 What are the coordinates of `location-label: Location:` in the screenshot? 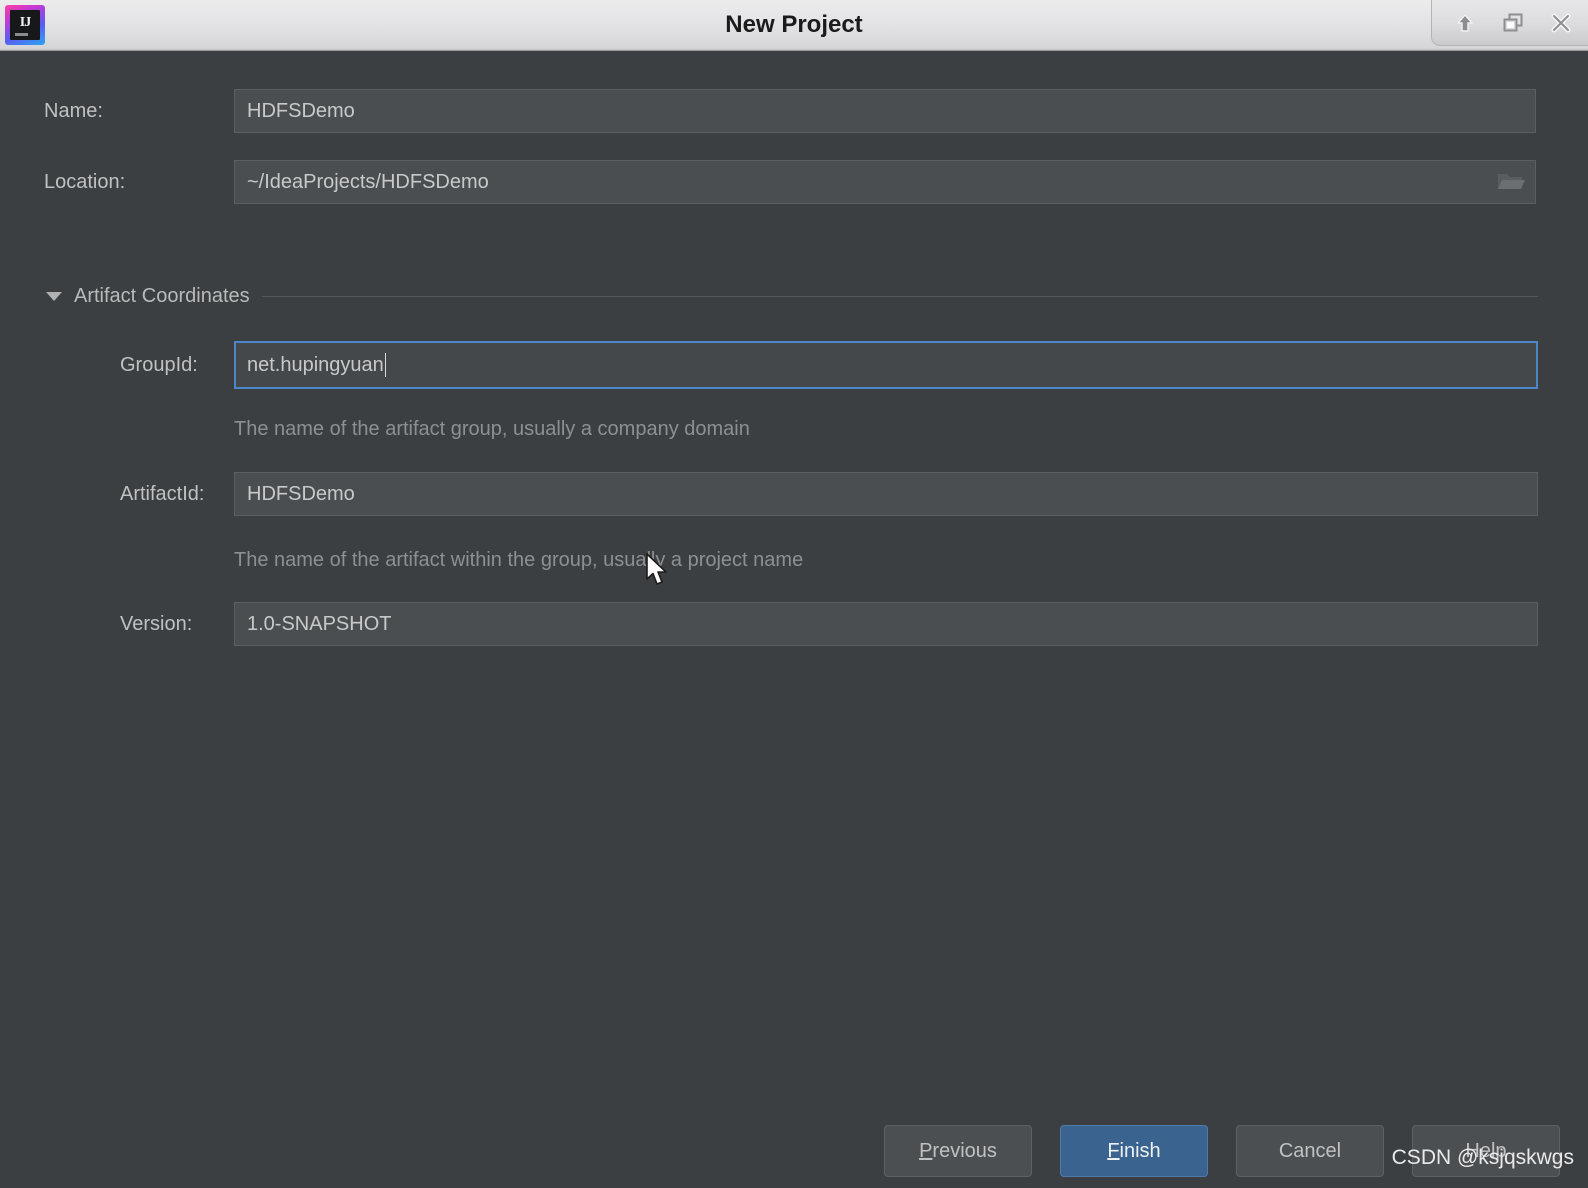 It's located at (85, 181).